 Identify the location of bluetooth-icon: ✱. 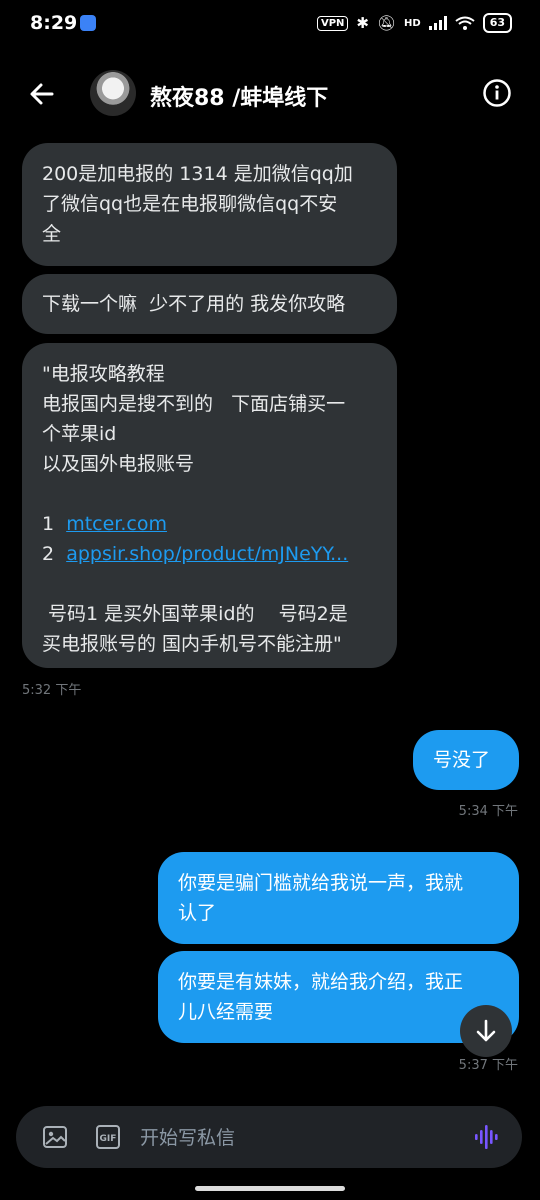
(362, 23).